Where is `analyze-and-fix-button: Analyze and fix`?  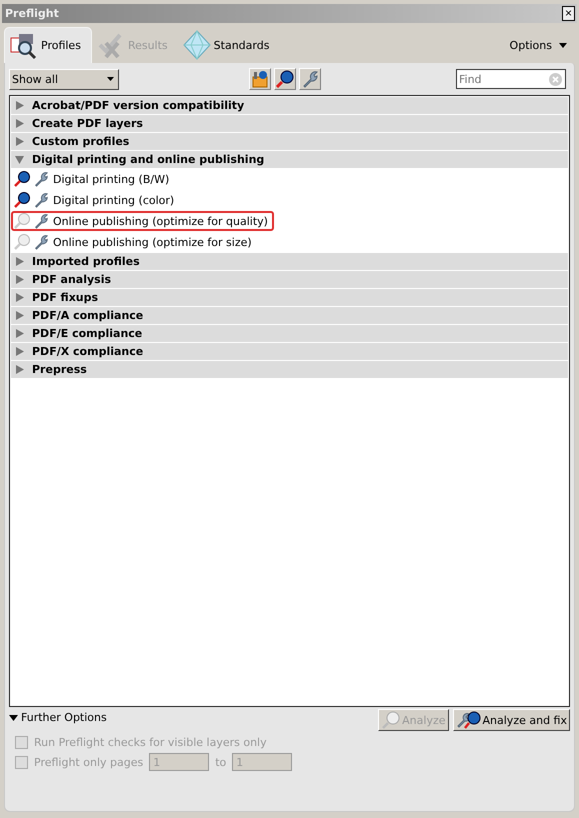 analyze-and-fix-button: Analyze and fix is located at coordinates (511, 720).